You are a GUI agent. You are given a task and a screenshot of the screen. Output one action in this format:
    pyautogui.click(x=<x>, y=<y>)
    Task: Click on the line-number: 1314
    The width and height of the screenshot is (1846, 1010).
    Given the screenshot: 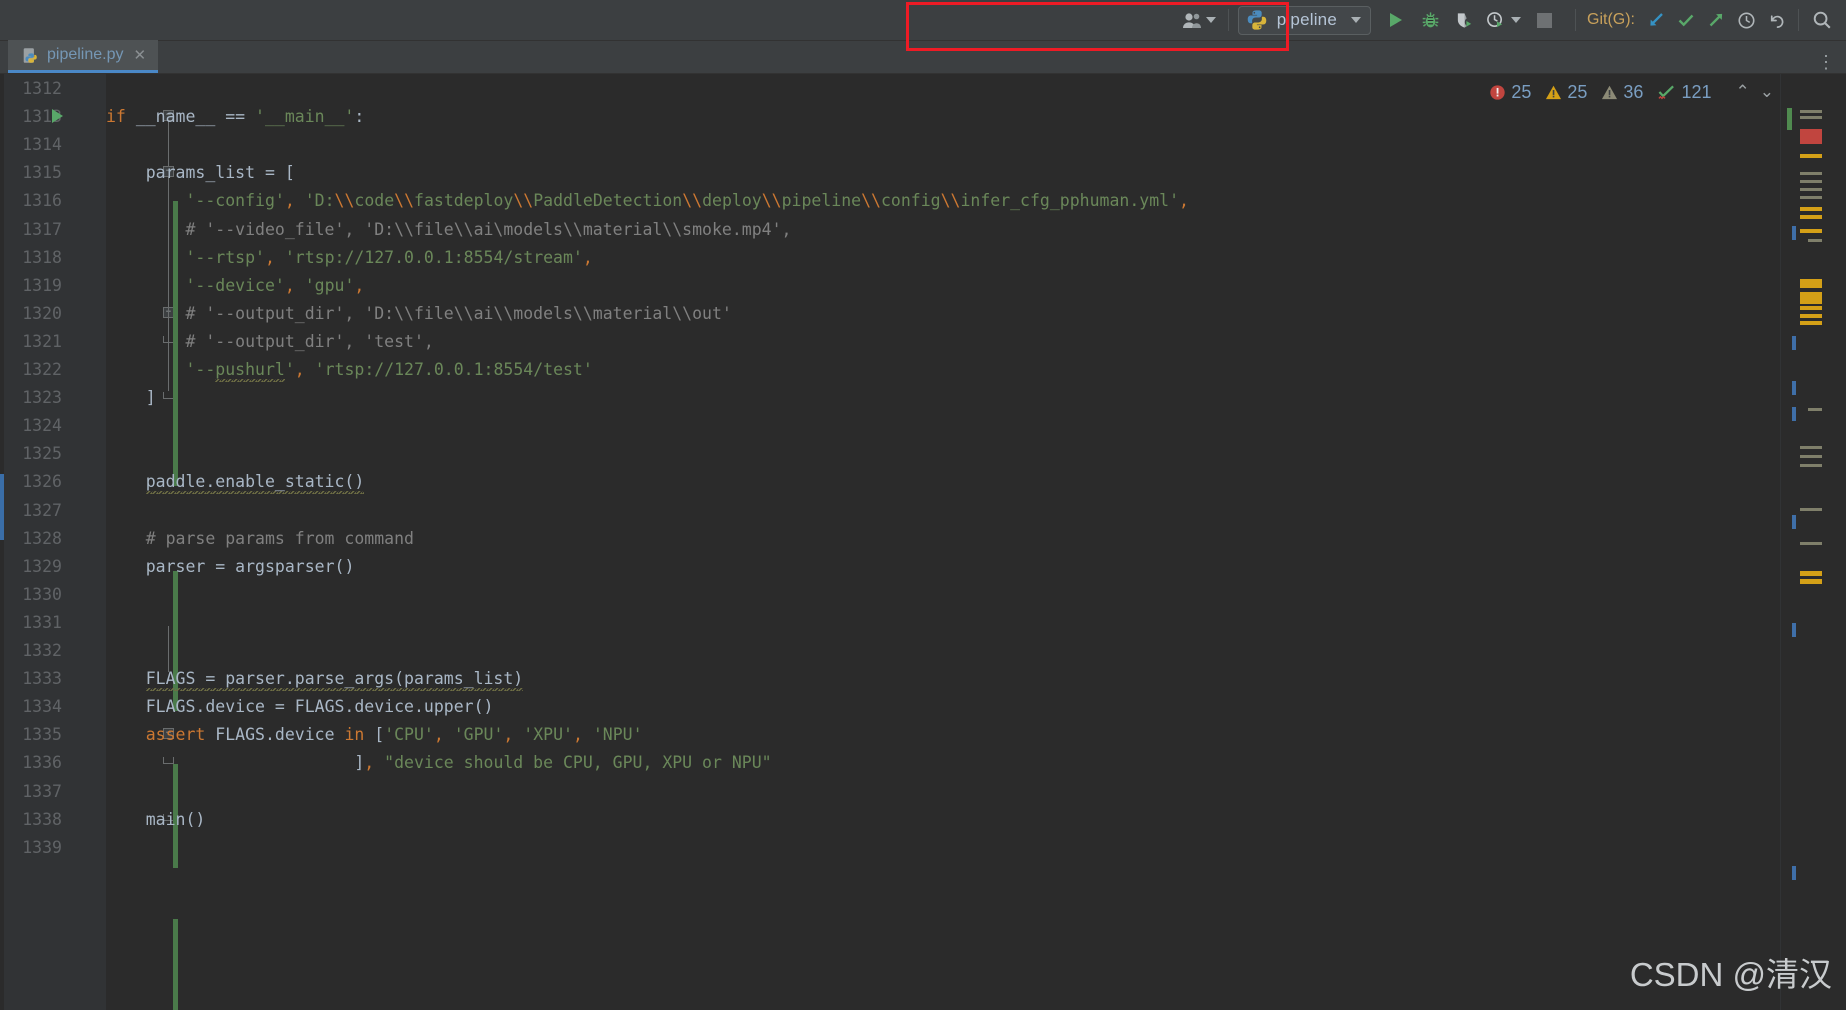 What is the action you would take?
    pyautogui.click(x=42, y=145)
    